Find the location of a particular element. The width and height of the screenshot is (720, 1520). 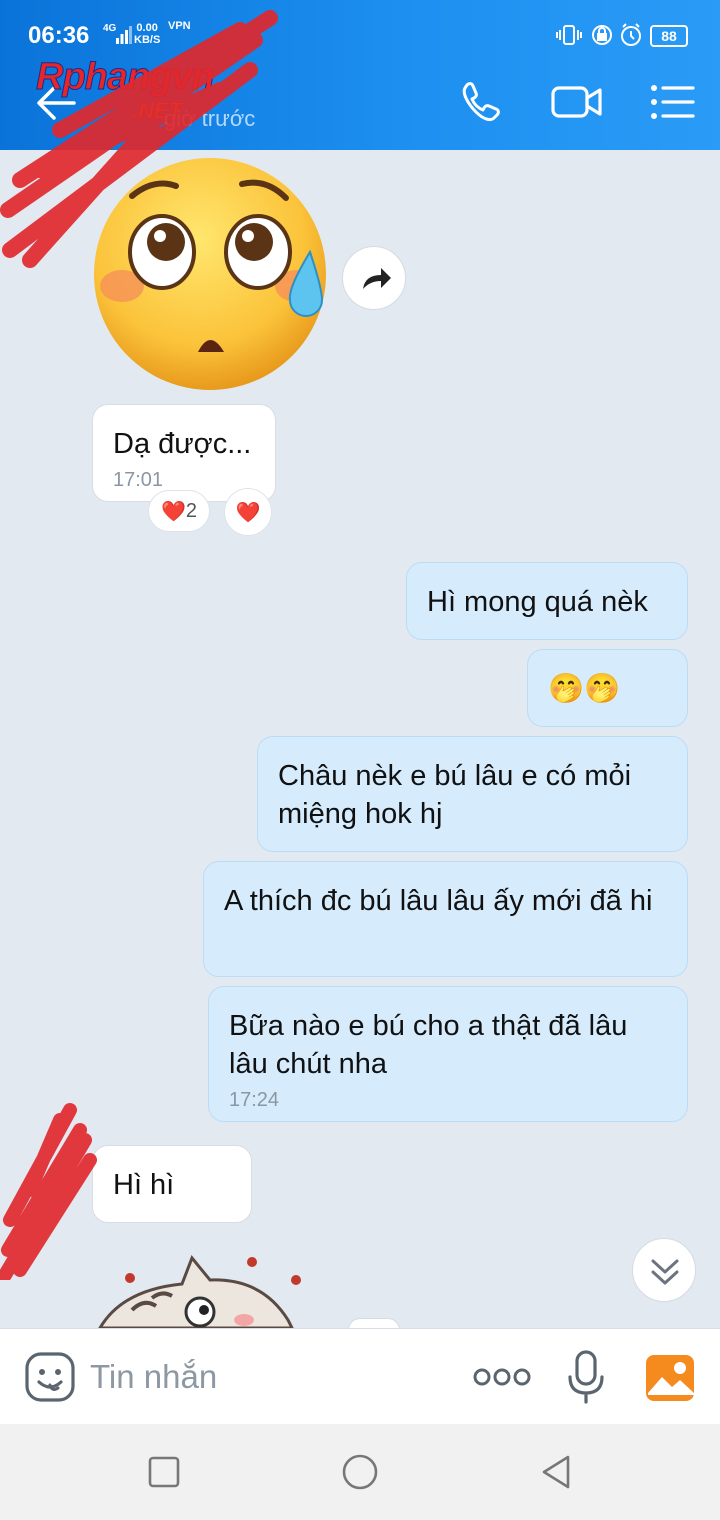

message-composer is located at coordinates (360, 1376).